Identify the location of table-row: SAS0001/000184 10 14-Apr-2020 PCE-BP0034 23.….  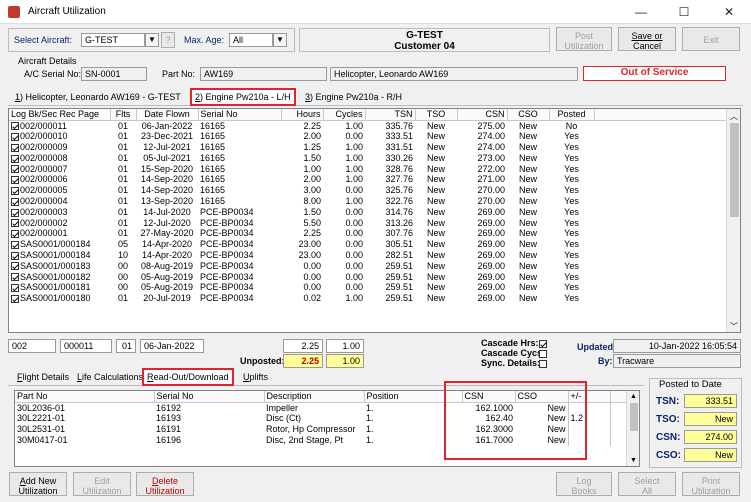
(368, 255).